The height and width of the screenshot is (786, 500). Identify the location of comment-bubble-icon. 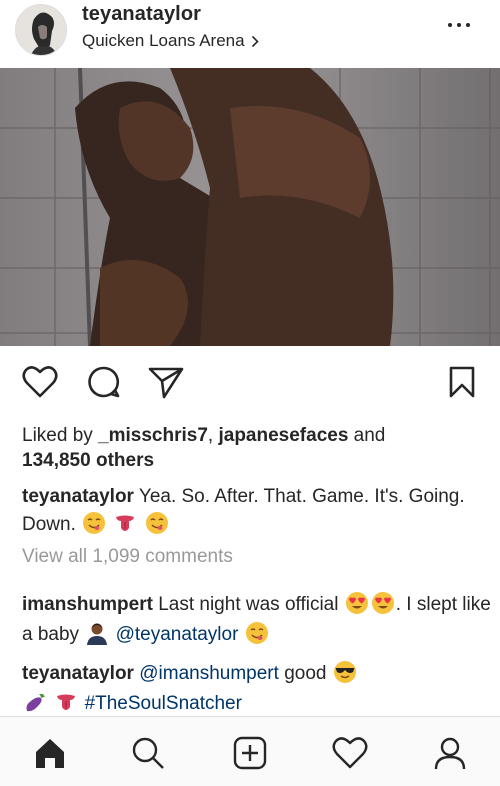
(104, 382).